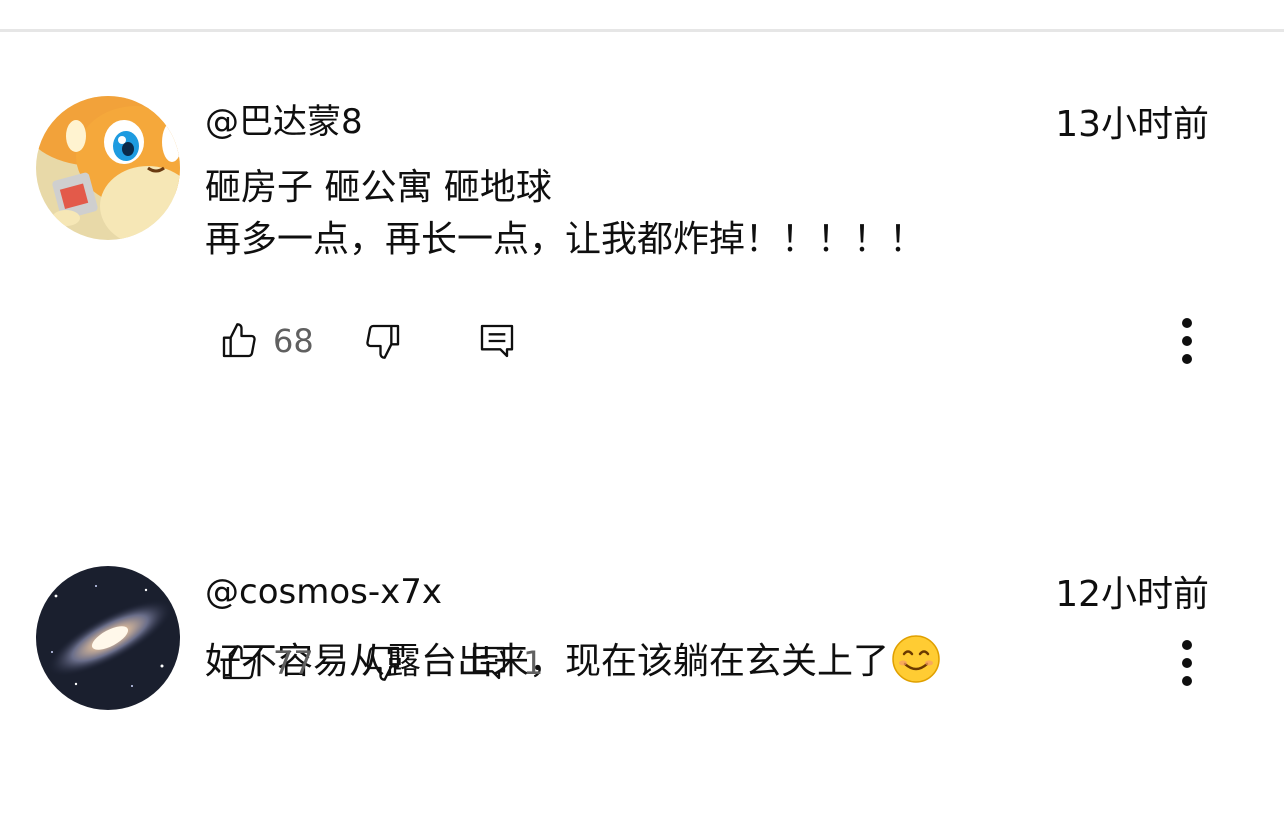 This screenshot has height=825, width=1284. What do you see at coordinates (378, 187) in the screenshot?
I see `comment-line: 砸房子 砸公寓 砸地球` at bounding box center [378, 187].